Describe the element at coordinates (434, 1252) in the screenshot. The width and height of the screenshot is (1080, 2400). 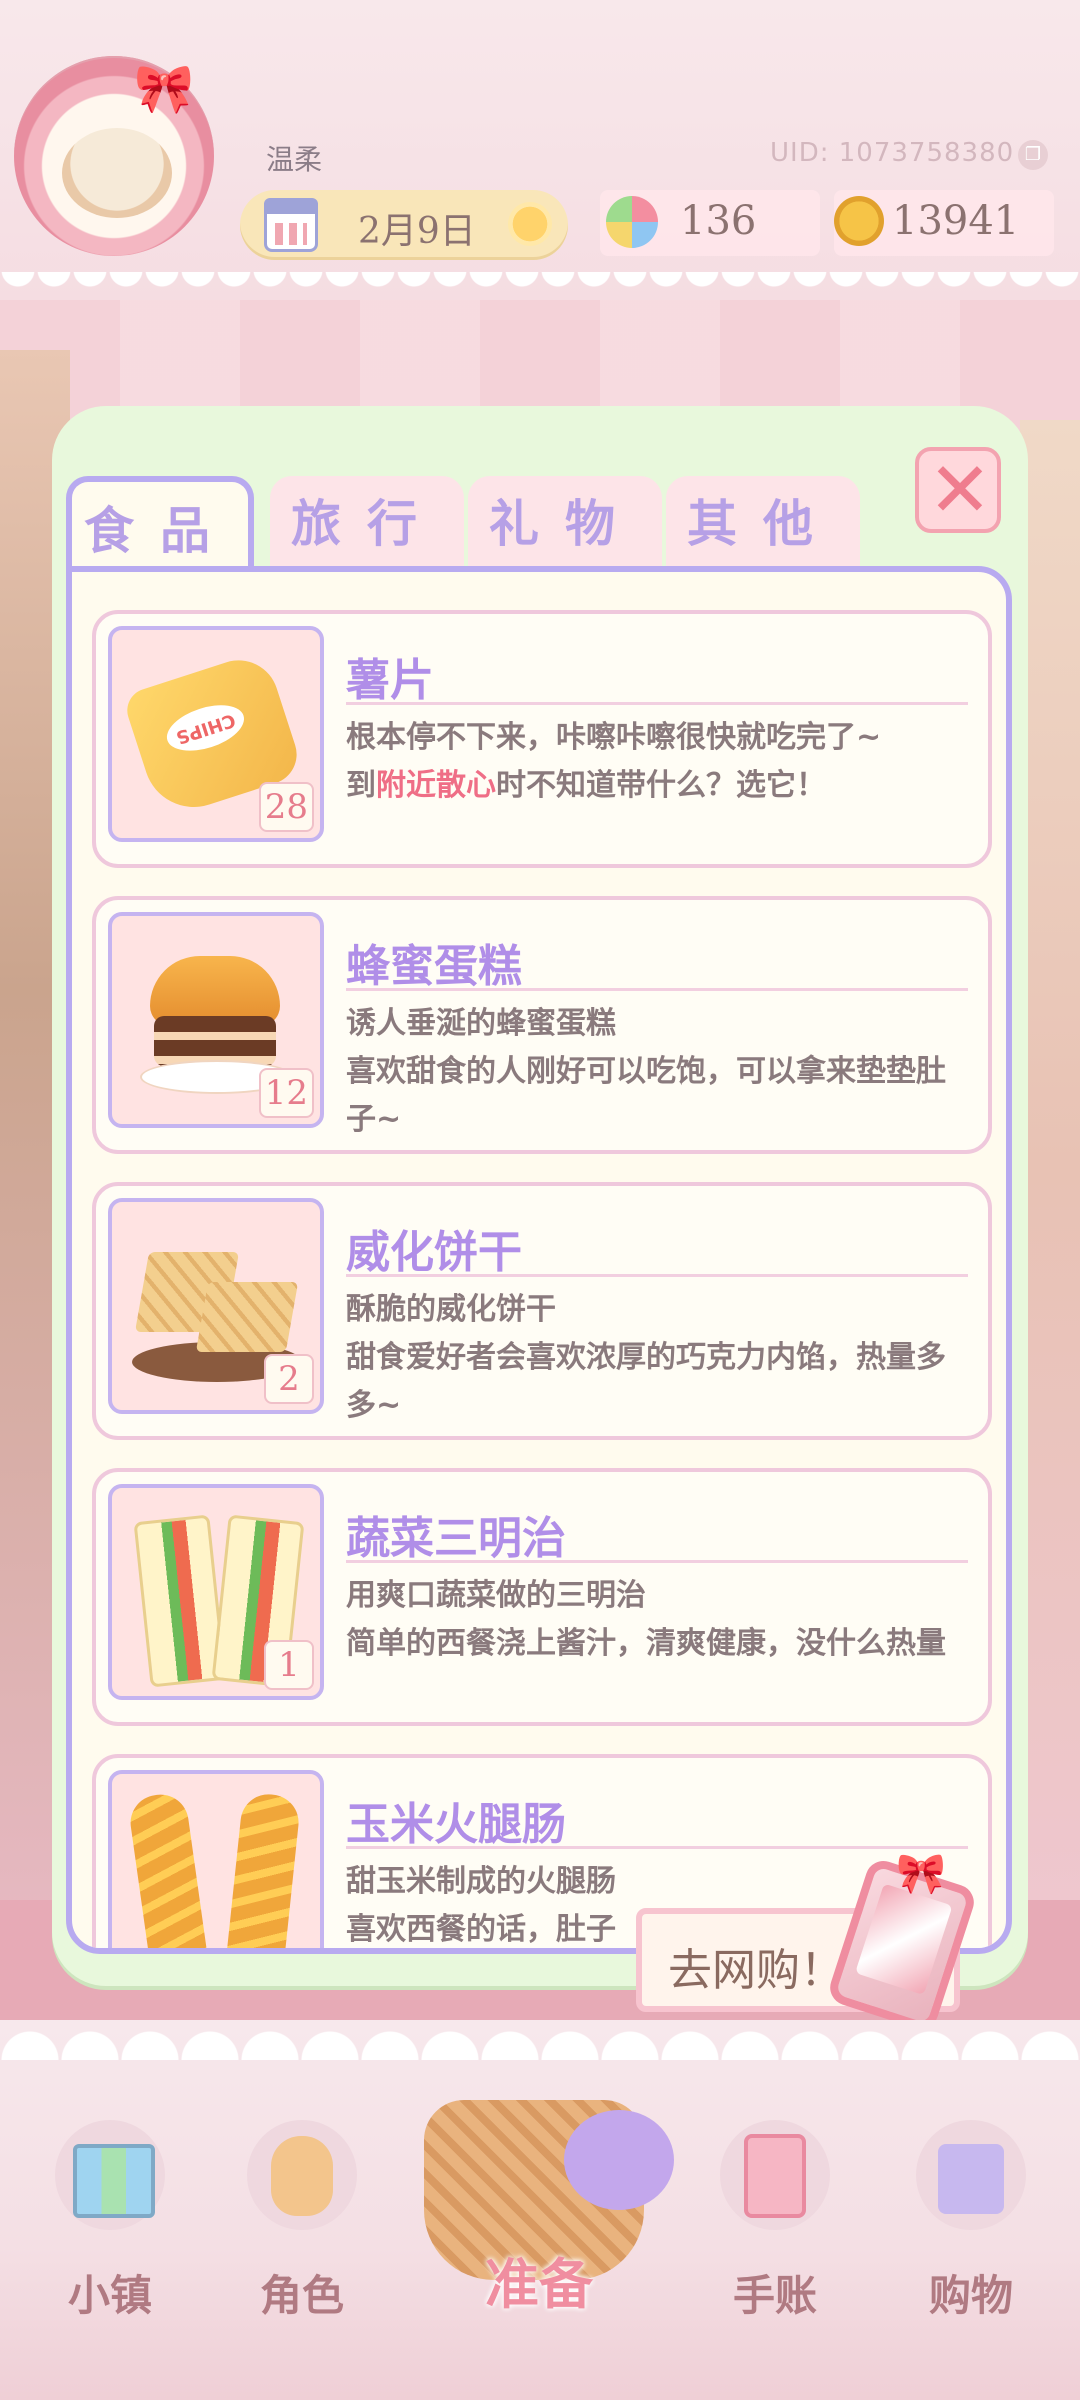
I see `item-name: 威化饼干` at that location.